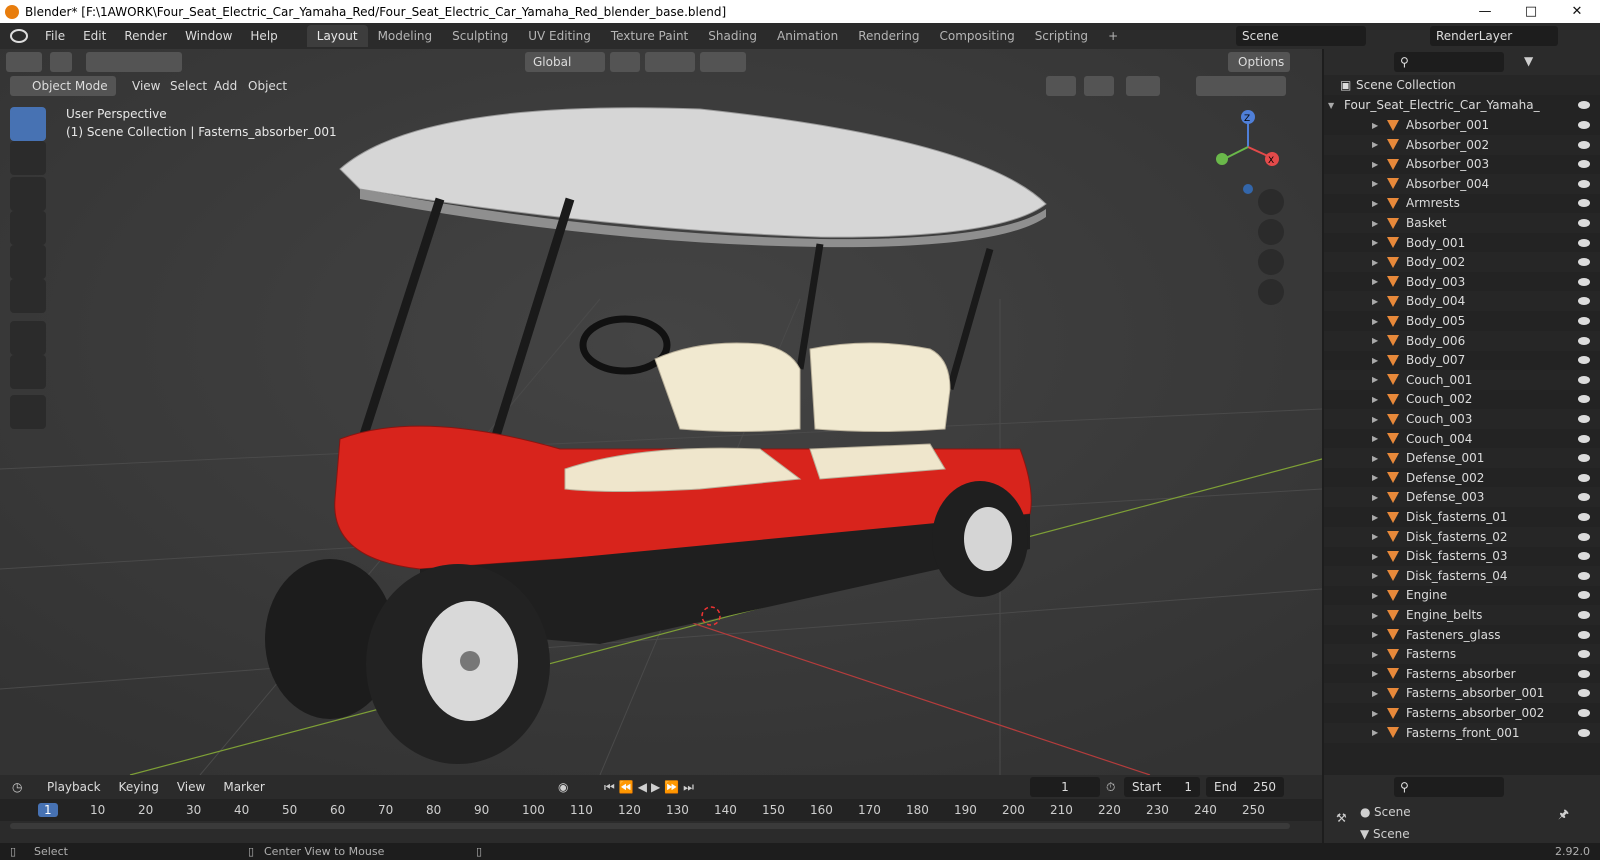 This screenshot has width=1600, height=860. Describe the element at coordinates (1462, 105) in the screenshot. I see `outliner-collection: ▼ Four_Seat_Electric_Car_Yamaha_` at that location.